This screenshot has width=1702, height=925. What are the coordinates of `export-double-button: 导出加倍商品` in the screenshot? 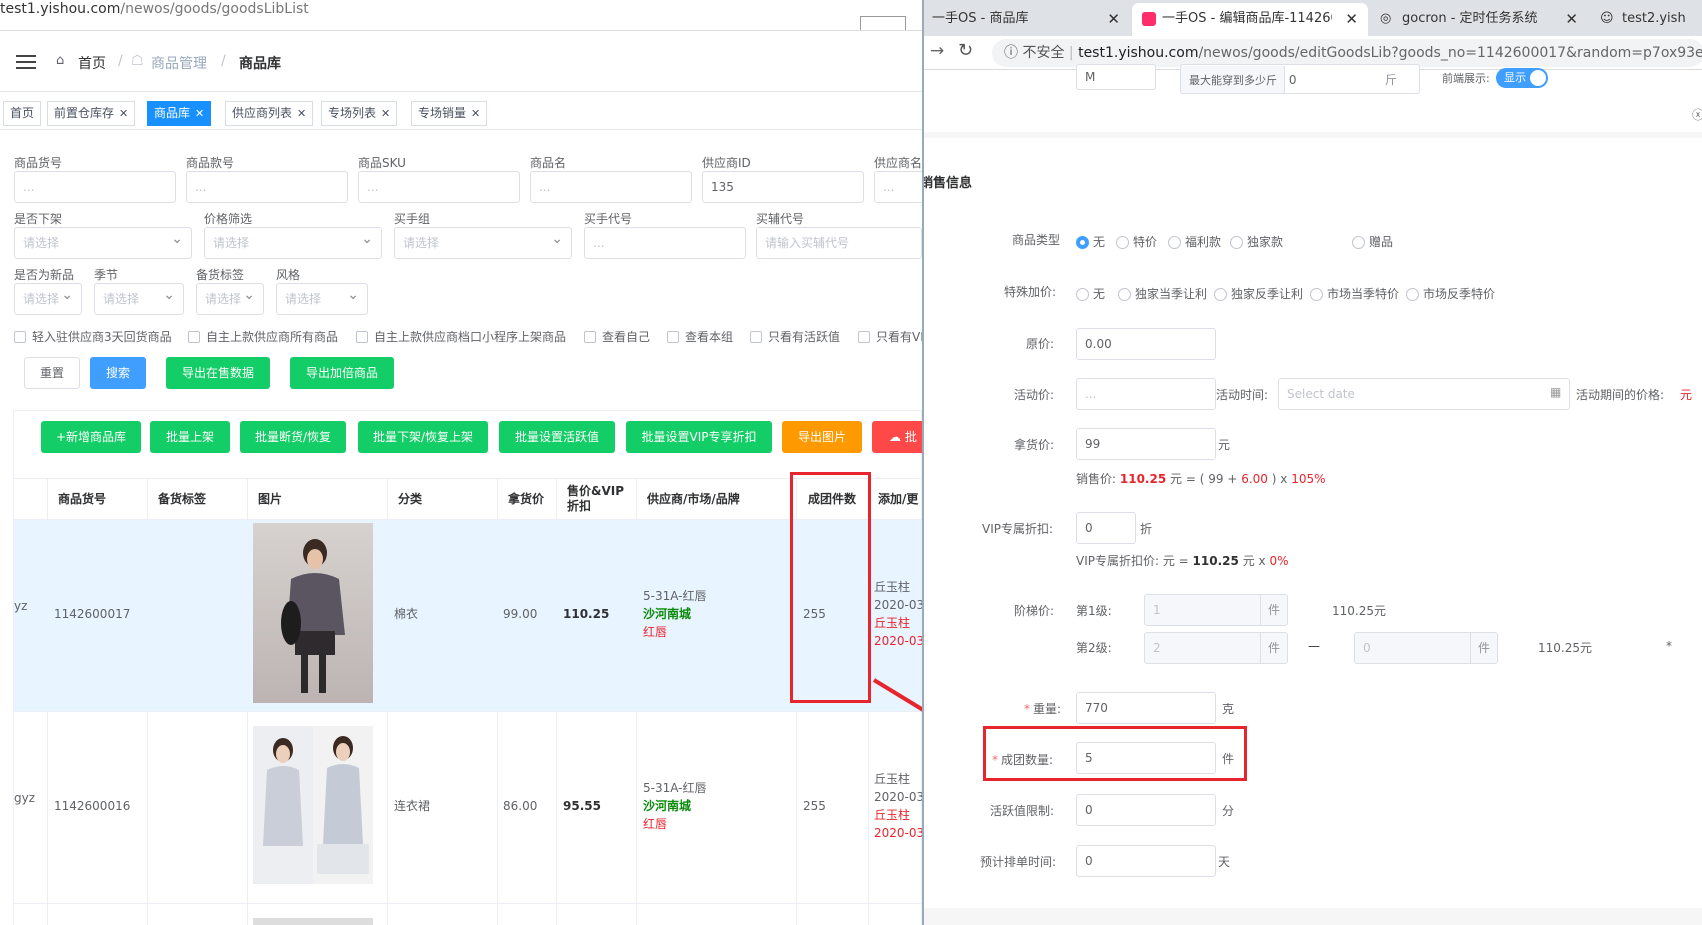 It's located at (342, 373).